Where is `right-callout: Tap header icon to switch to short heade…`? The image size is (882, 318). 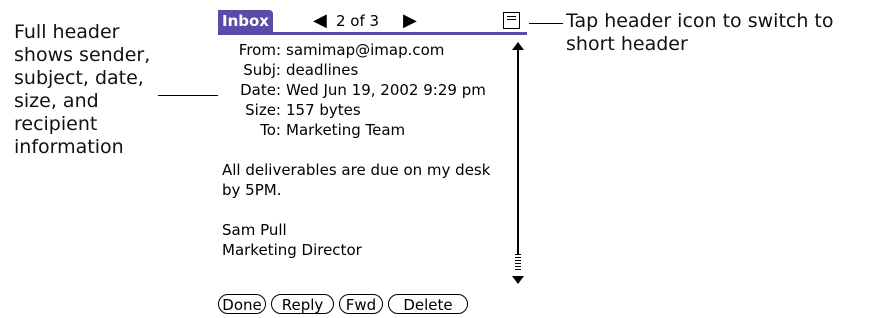 right-callout: Tap header icon to switch to short heade… is located at coordinates (724, 33).